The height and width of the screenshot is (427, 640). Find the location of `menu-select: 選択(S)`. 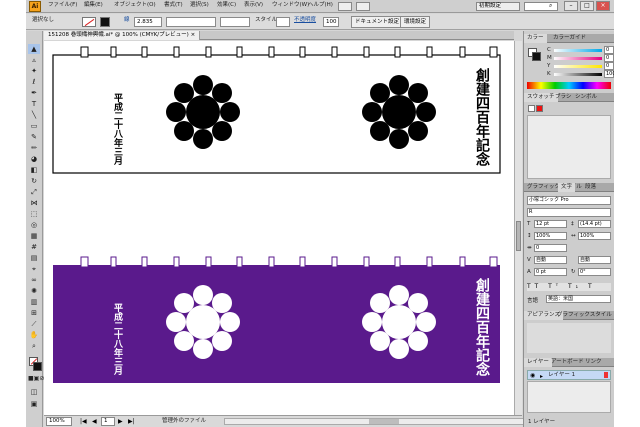

menu-select: 選択(S) is located at coordinates (199, 5).